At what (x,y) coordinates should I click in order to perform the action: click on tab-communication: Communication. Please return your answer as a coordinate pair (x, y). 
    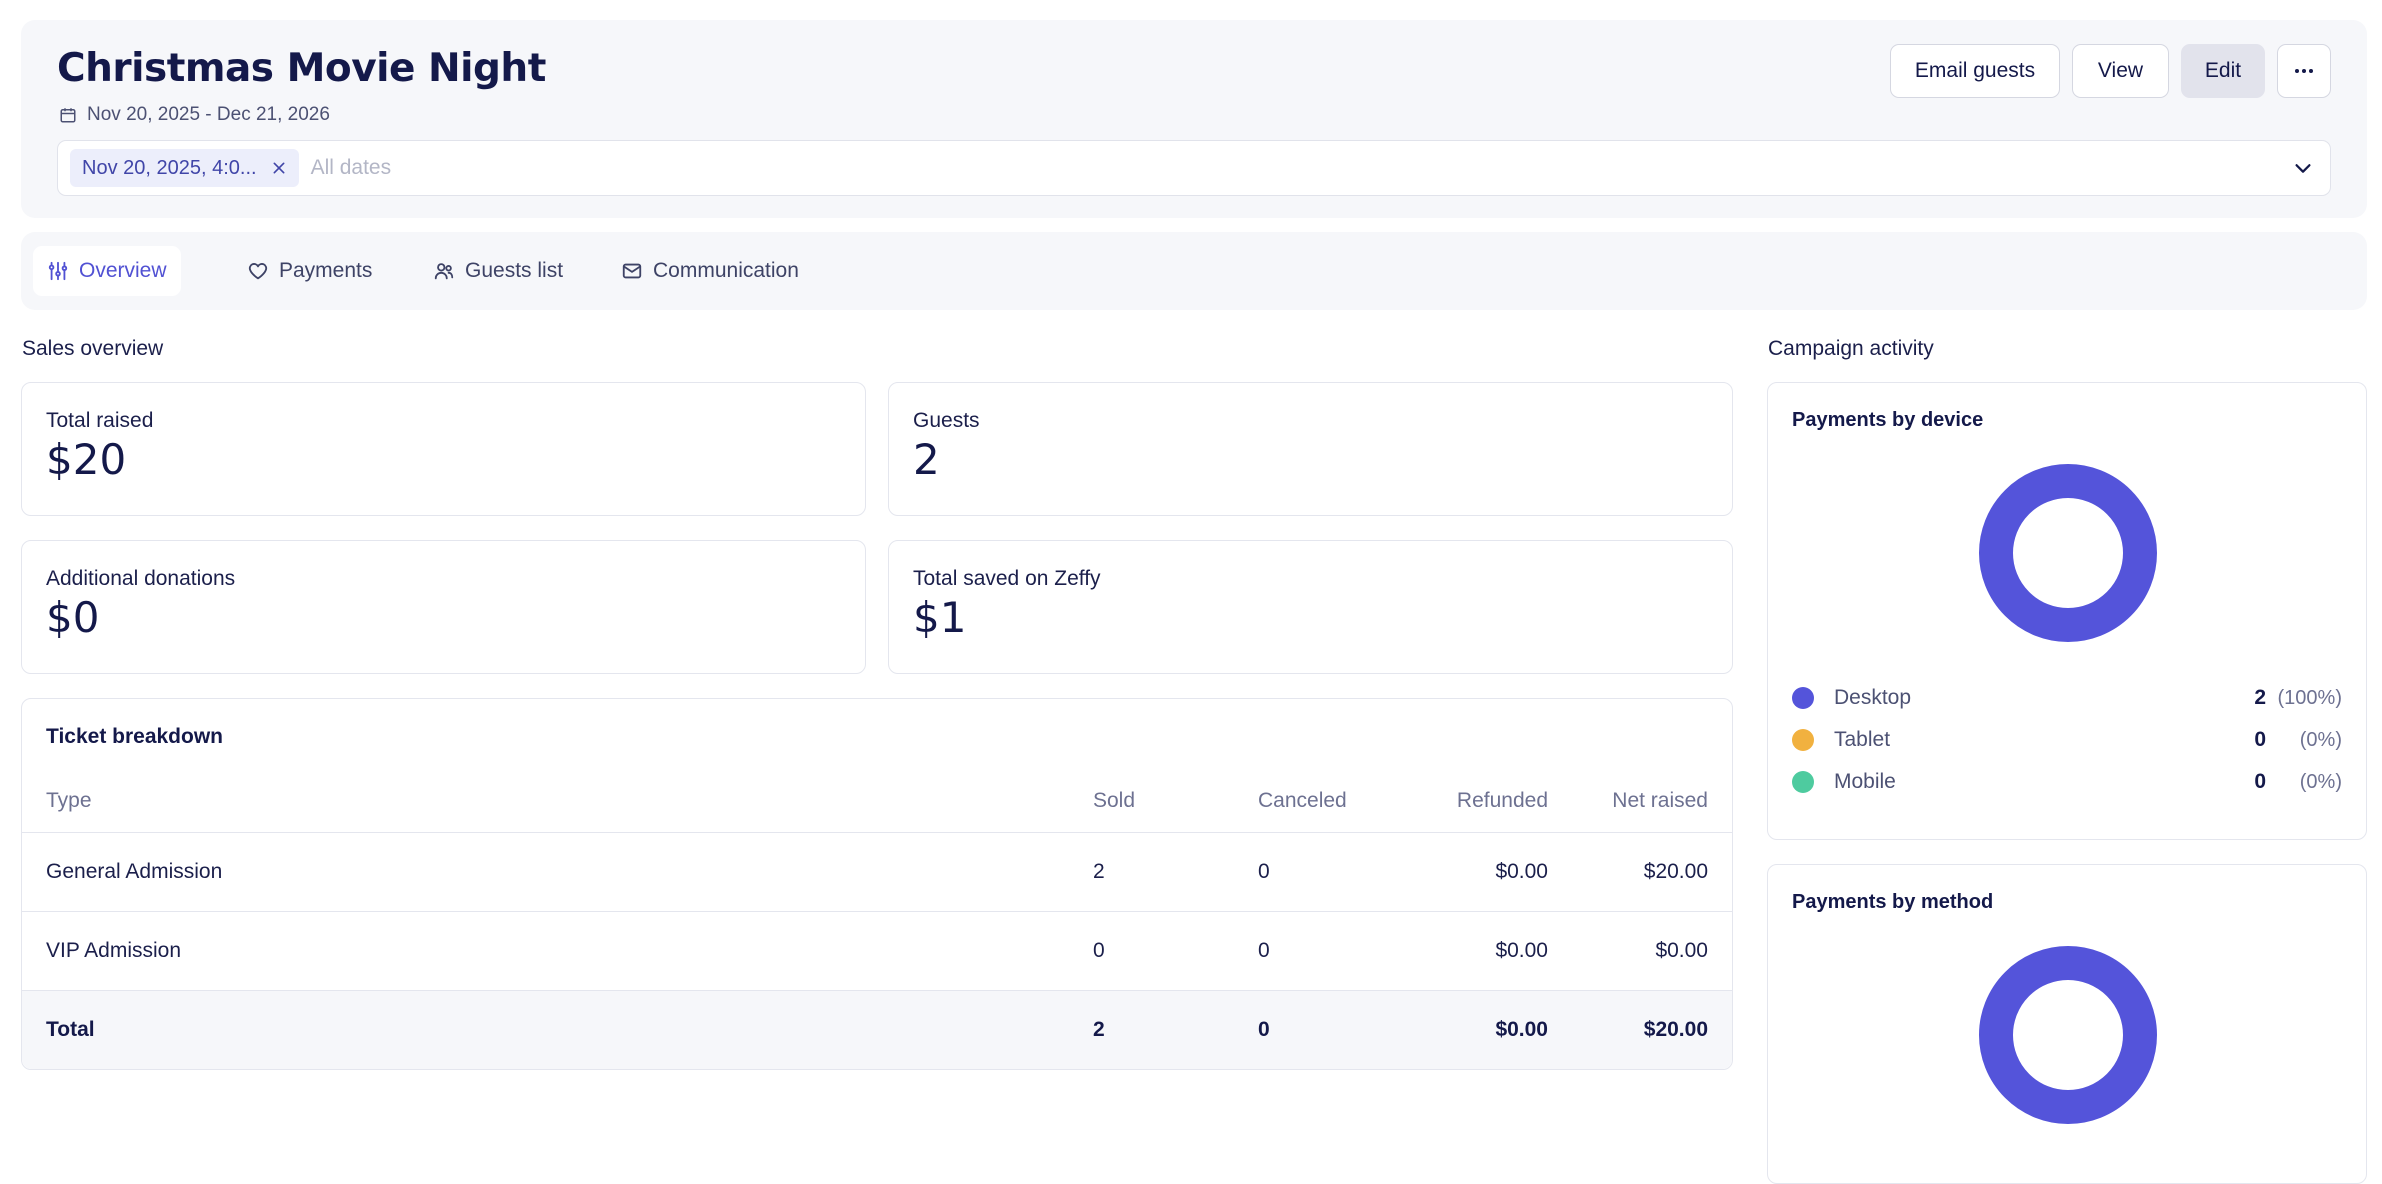
    Looking at the image, I should click on (710, 271).